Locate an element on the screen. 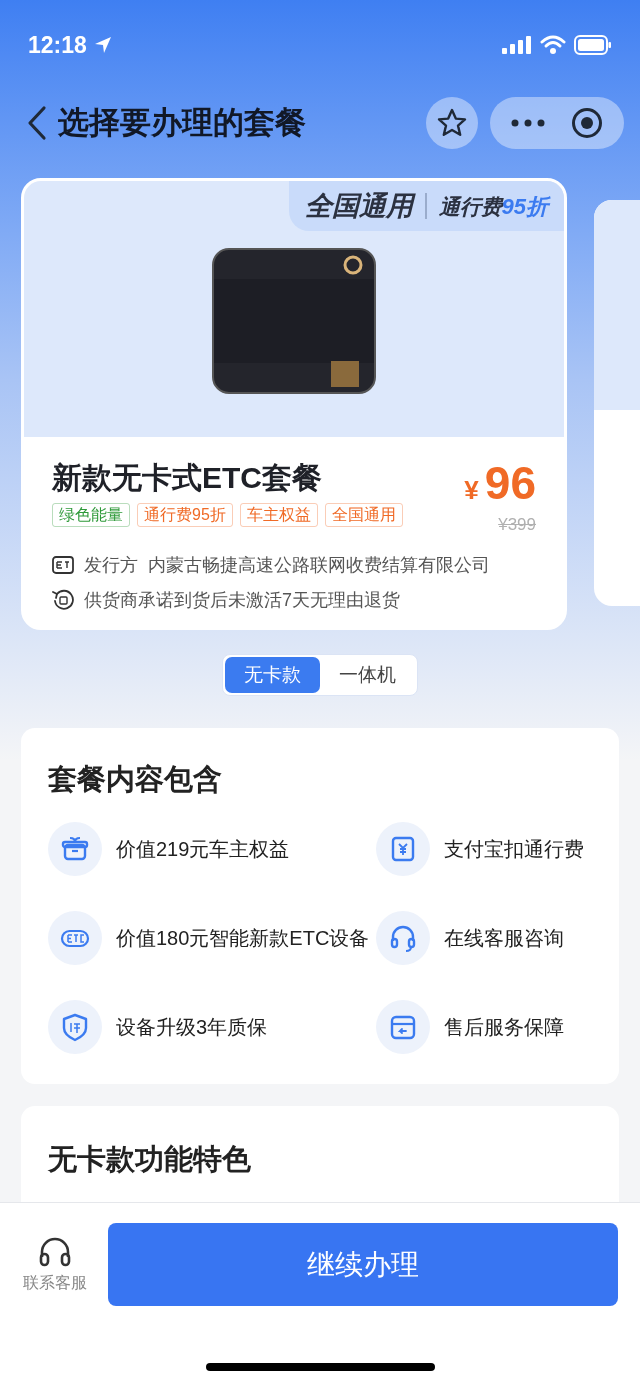  package-item: 价值180元智能新款ETC设备 is located at coordinates (243, 938).